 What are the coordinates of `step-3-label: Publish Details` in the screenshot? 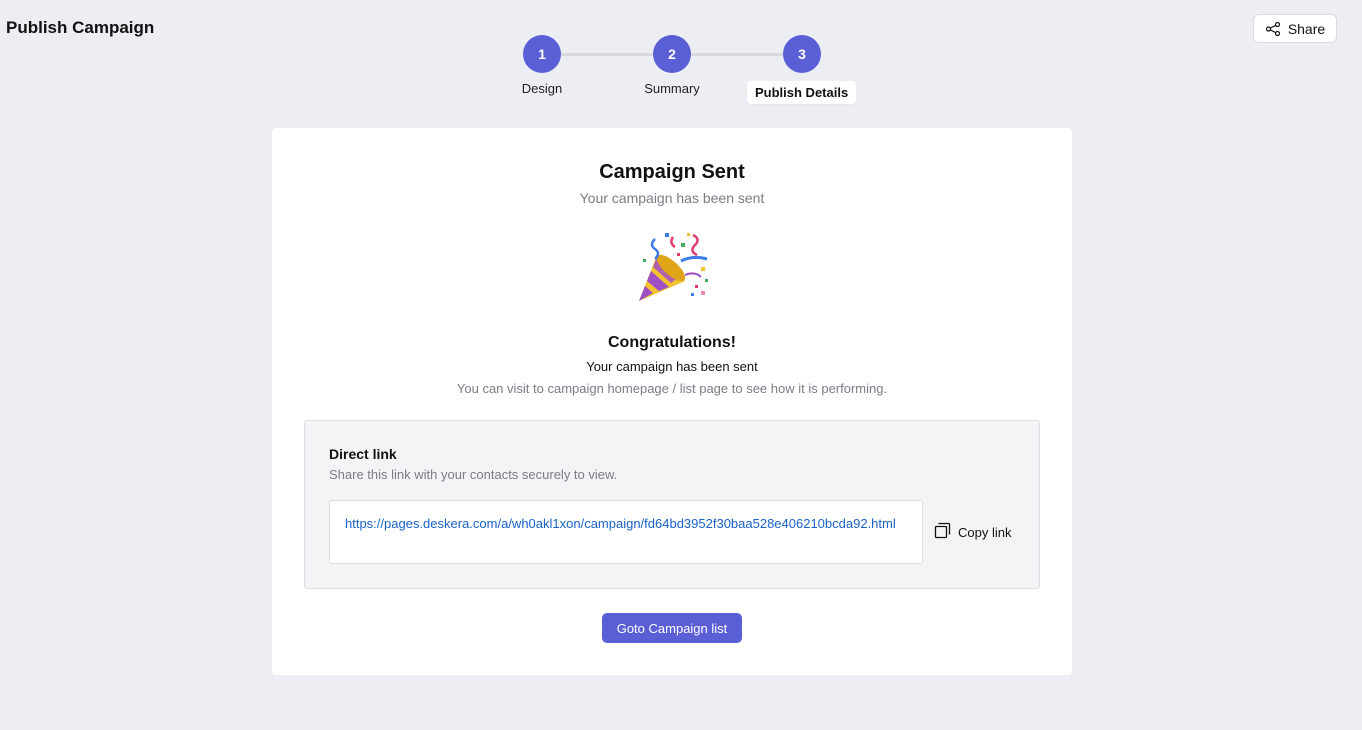 It's located at (802, 92).